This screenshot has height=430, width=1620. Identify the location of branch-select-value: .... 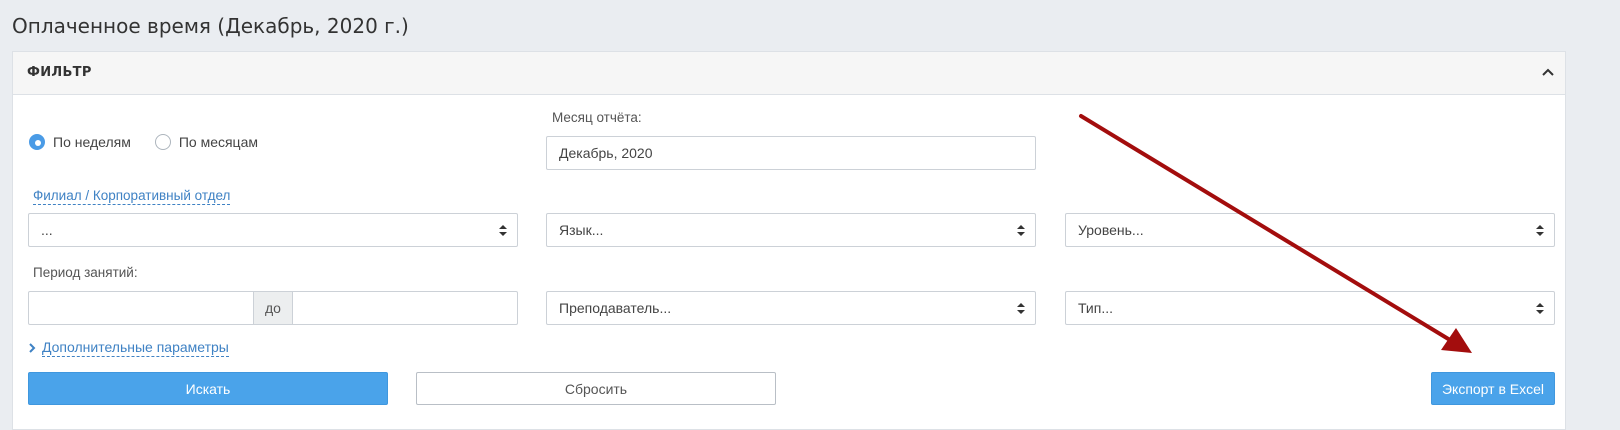
(47, 230).